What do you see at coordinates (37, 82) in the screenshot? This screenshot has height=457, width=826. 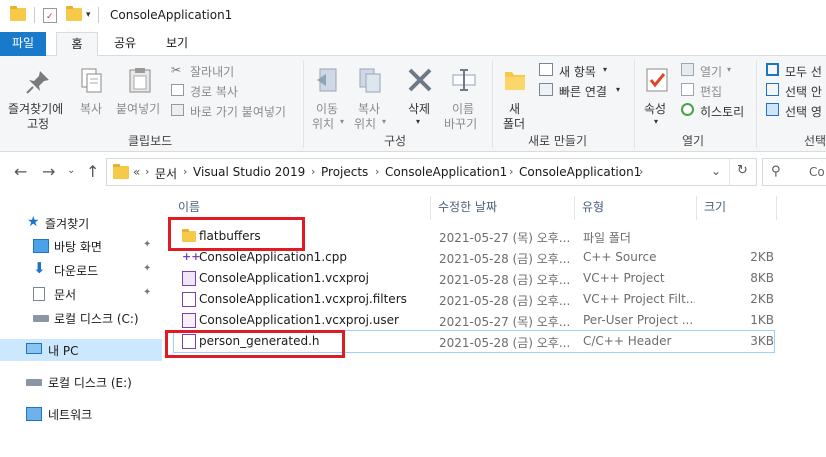 I see `pin-icon` at bounding box center [37, 82].